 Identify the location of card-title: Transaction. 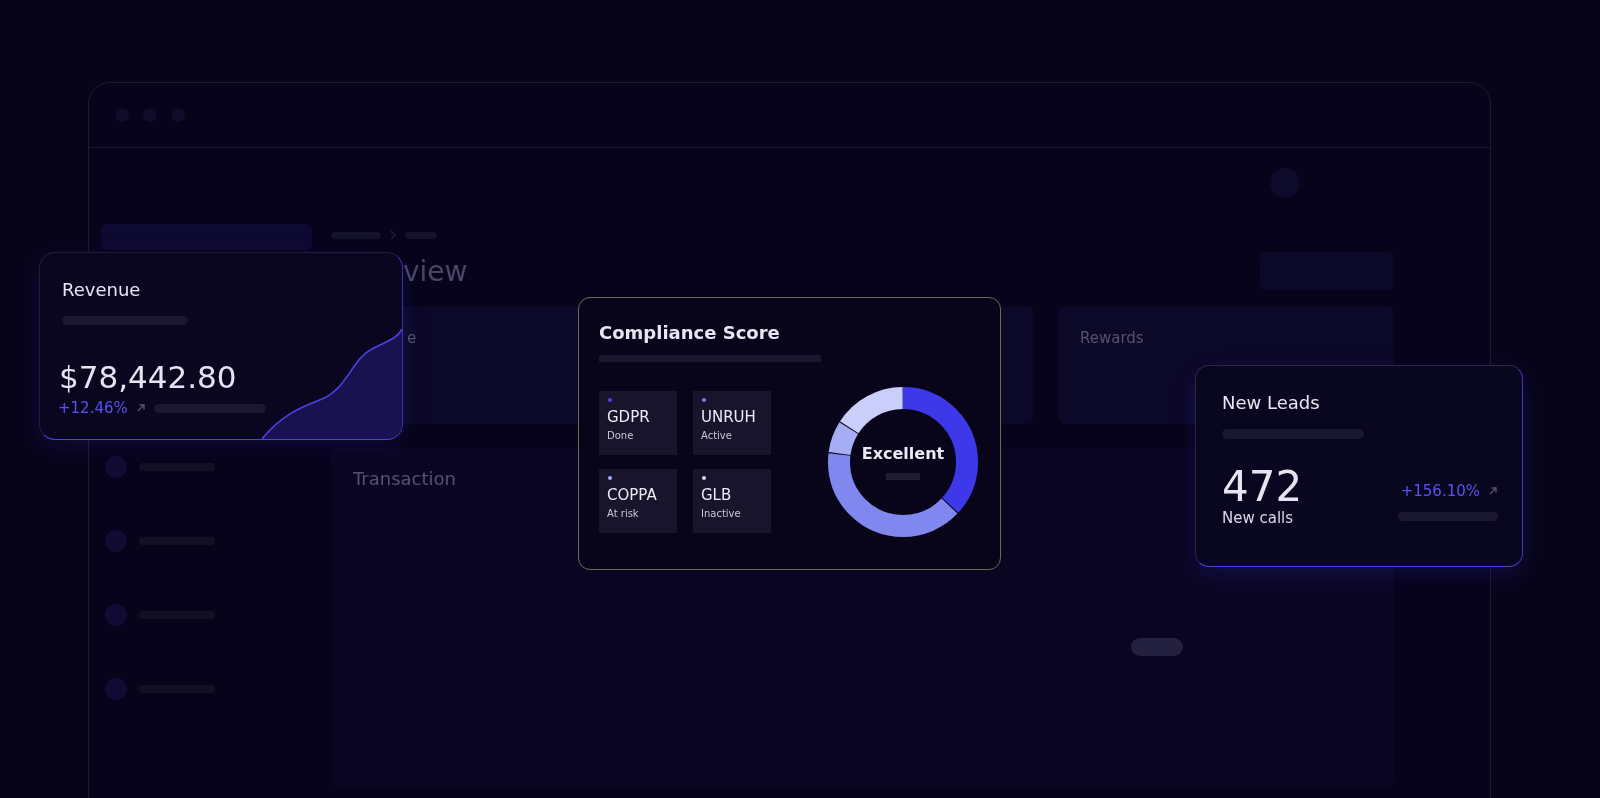
(404, 478).